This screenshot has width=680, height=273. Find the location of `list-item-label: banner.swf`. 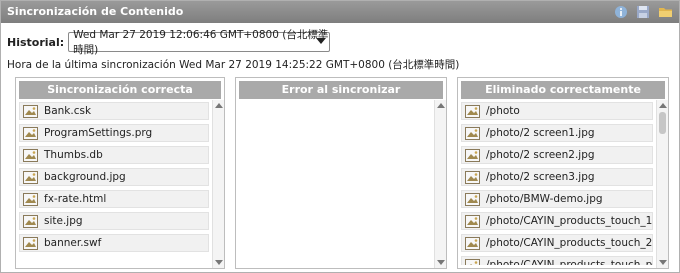

list-item-label: banner.swf is located at coordinates (73, 243).